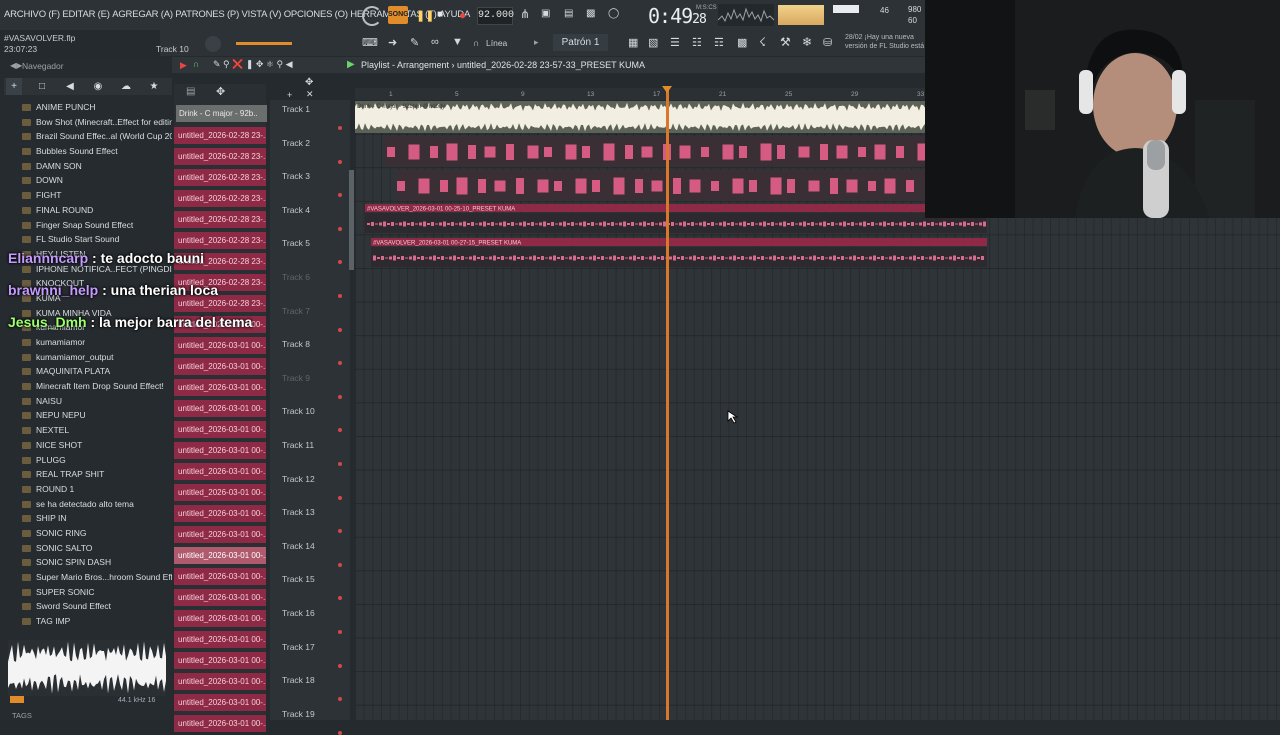  What do you see at coordinates (97, 474) in the screenshot?
I see `browser-item: REAL TRAP SHIT` at bounding box center [97, 474].